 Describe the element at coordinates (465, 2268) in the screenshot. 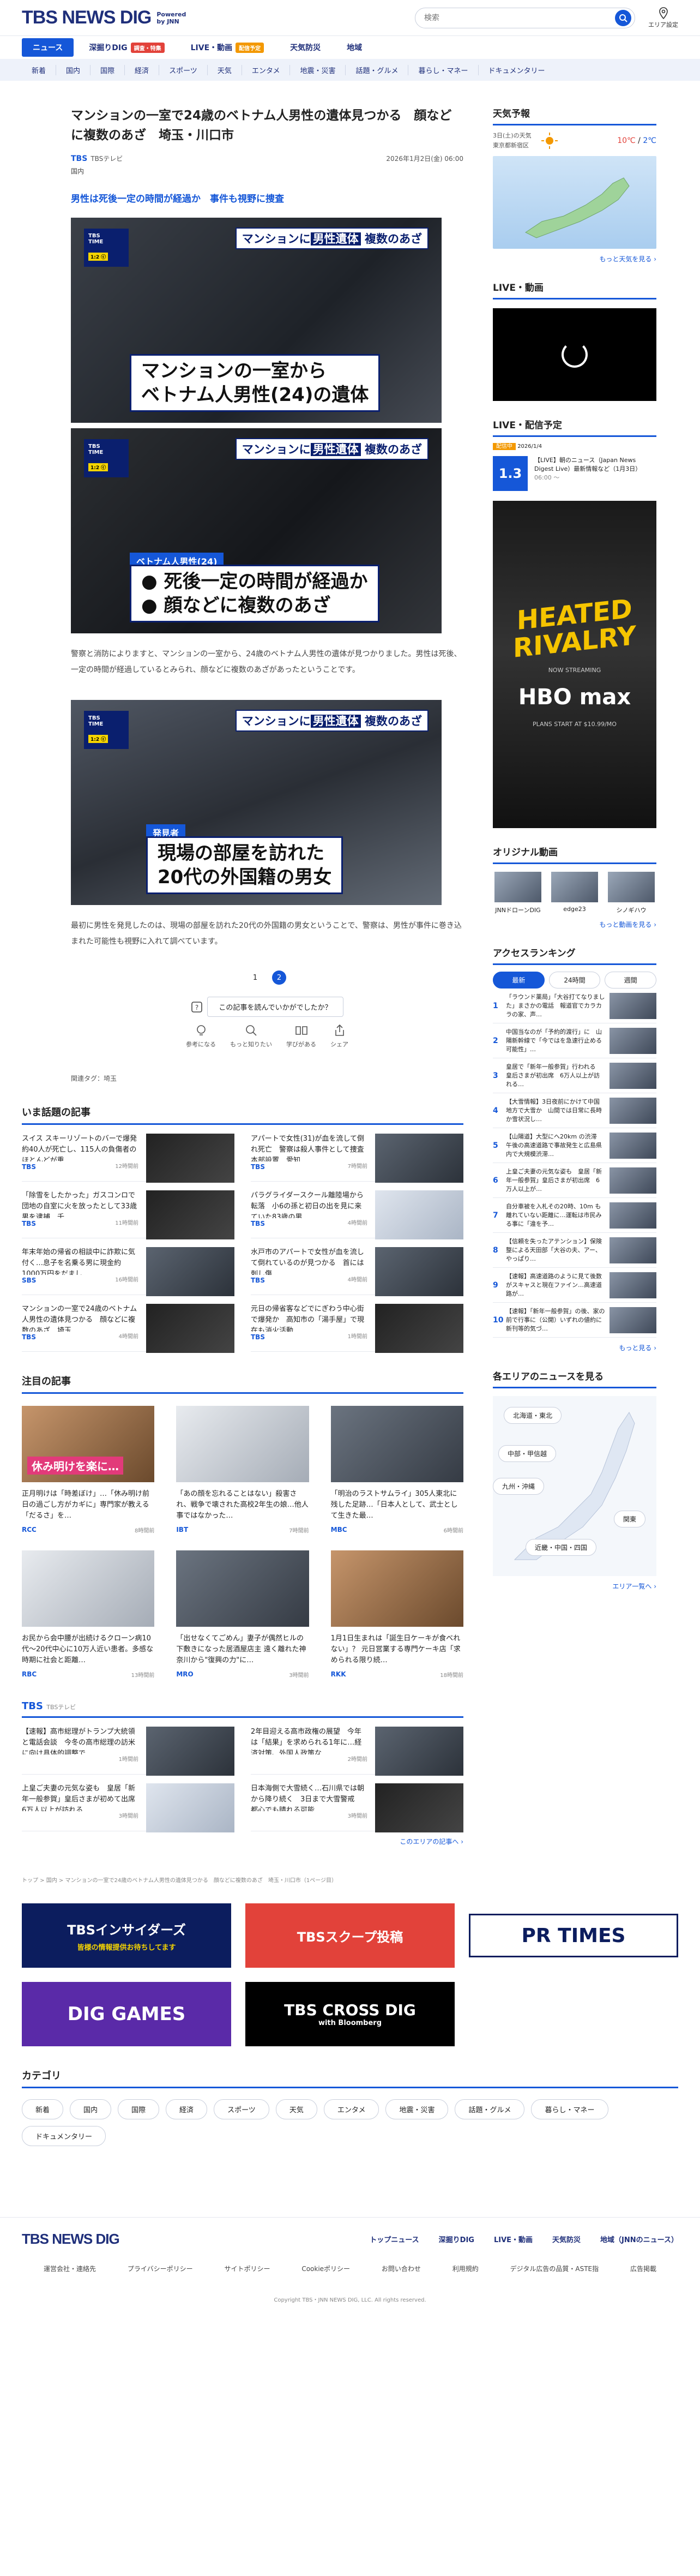

I see `footer-sub-link: 利用規約` at that location.